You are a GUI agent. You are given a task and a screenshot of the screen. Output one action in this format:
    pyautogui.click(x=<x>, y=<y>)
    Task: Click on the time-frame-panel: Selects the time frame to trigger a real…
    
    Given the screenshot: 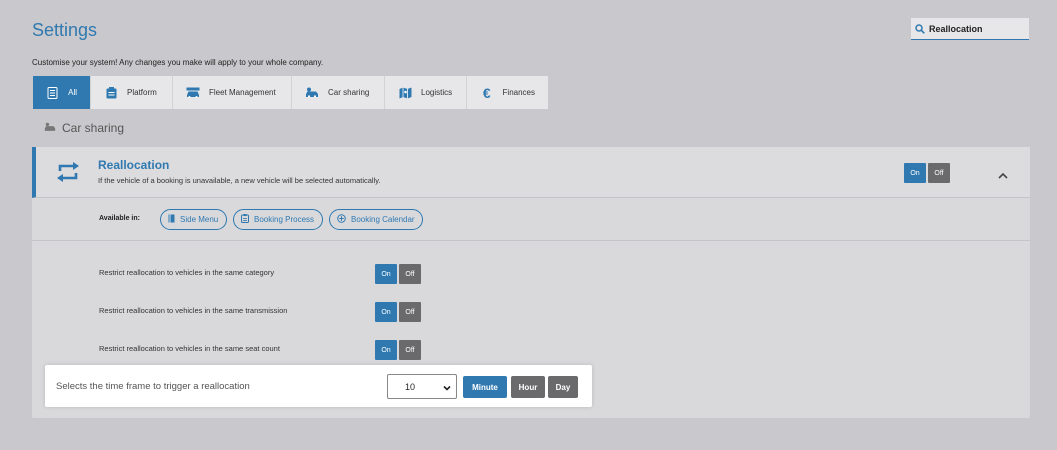 What is the action you would take?
    pyautogui.click(x=318, y=386)
    